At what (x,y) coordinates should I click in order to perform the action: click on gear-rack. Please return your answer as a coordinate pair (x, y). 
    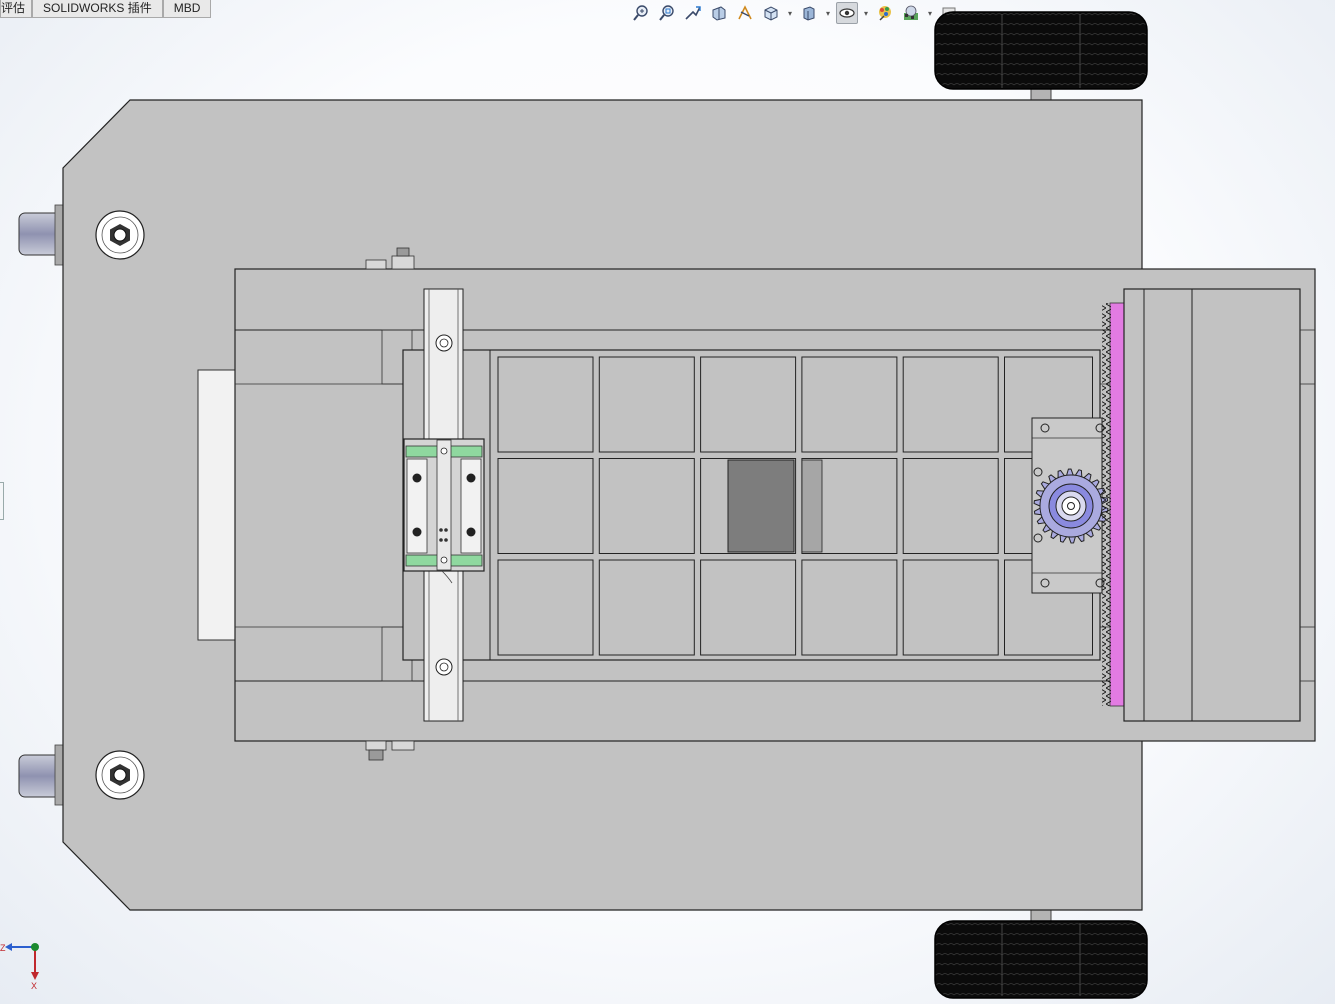
    Looking at the image, I should click on (1113, 504).